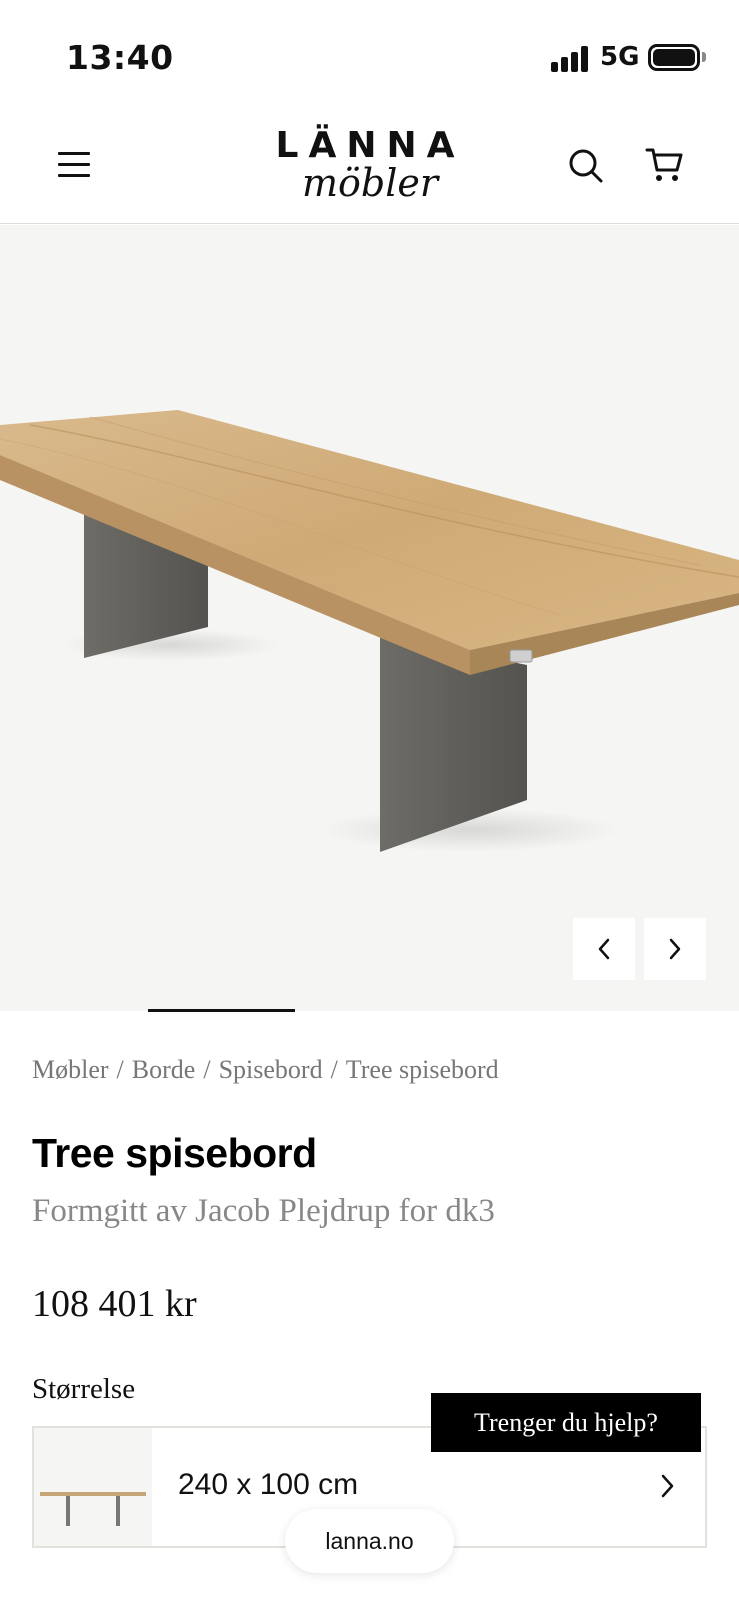 This screenshot has height=1600, width=739. What do you see at coordinates (263, 1211) in the screenshot?
I see `product-designer: Formgitt av Jacob Plejdrup for dk3` at bounding box center [263, 1211].